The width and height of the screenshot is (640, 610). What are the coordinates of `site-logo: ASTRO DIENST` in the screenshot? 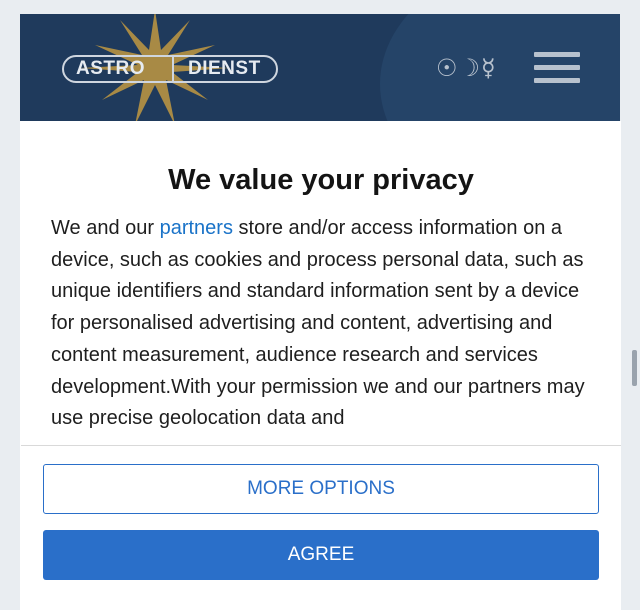 It's located at (170, 69).